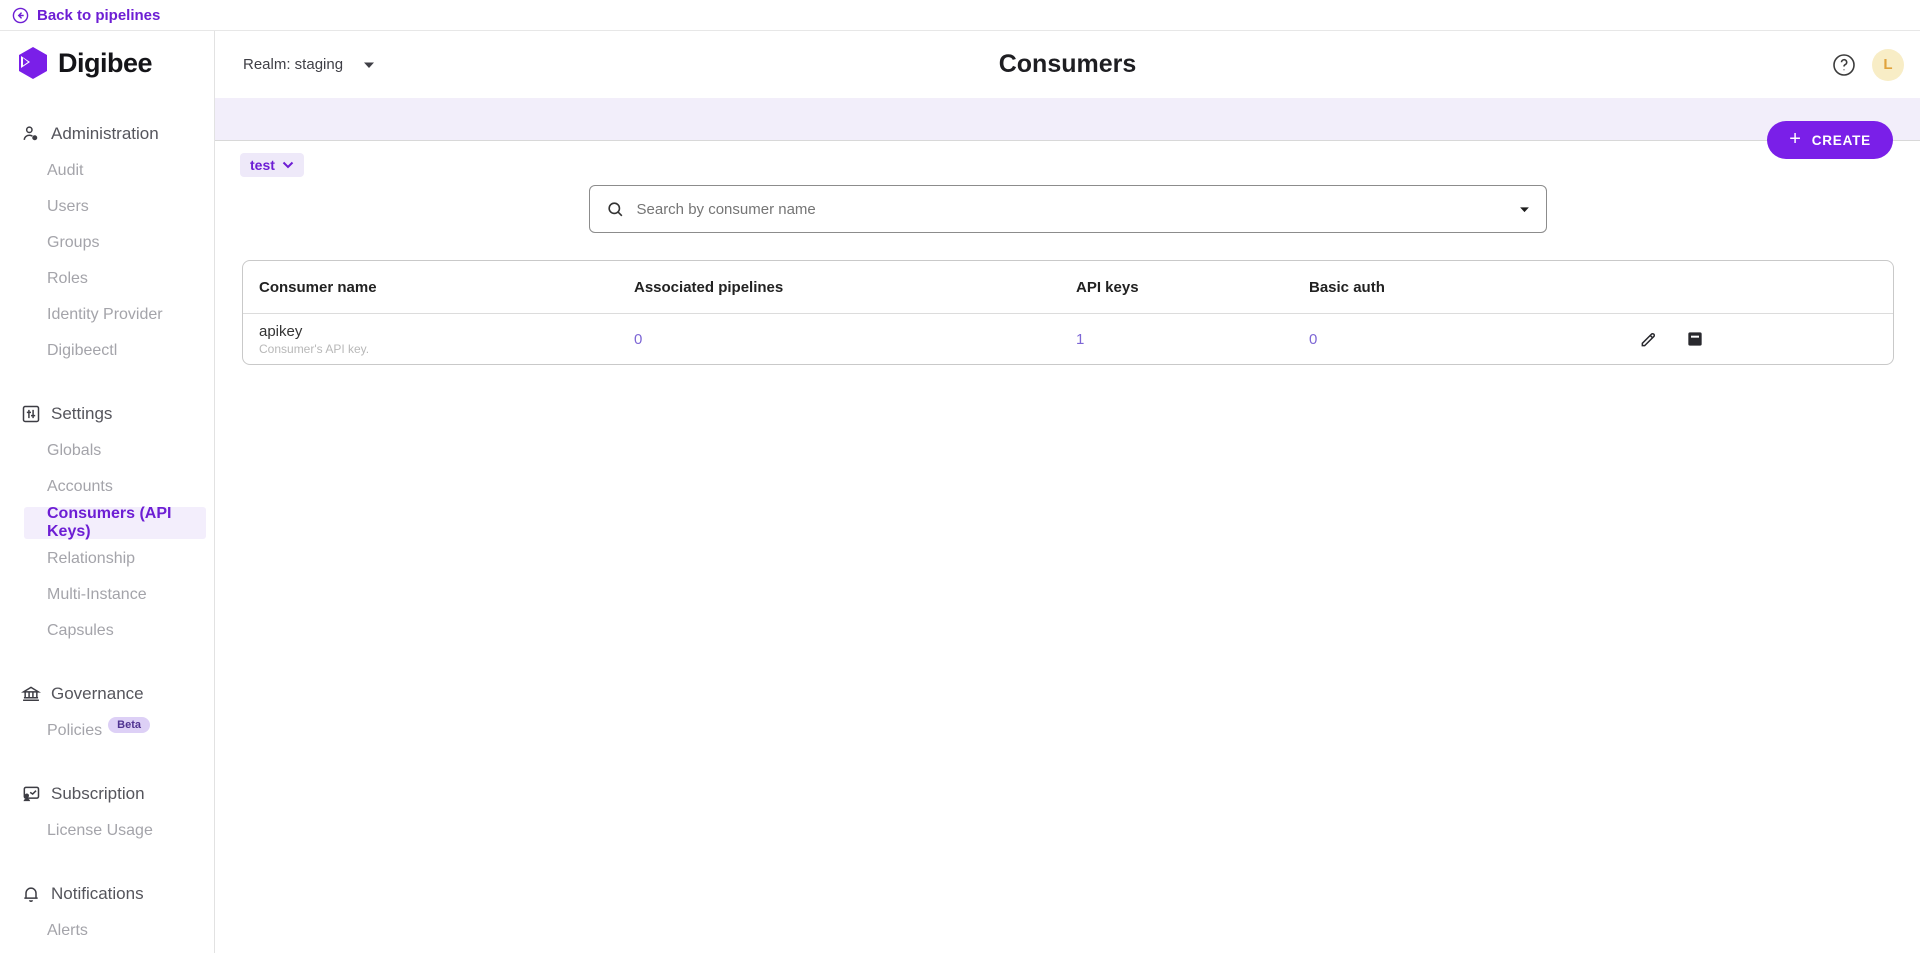 This screenshot has height=953, width=1920. I want to click on sidebar-item-users: Users, so click(107, 207).